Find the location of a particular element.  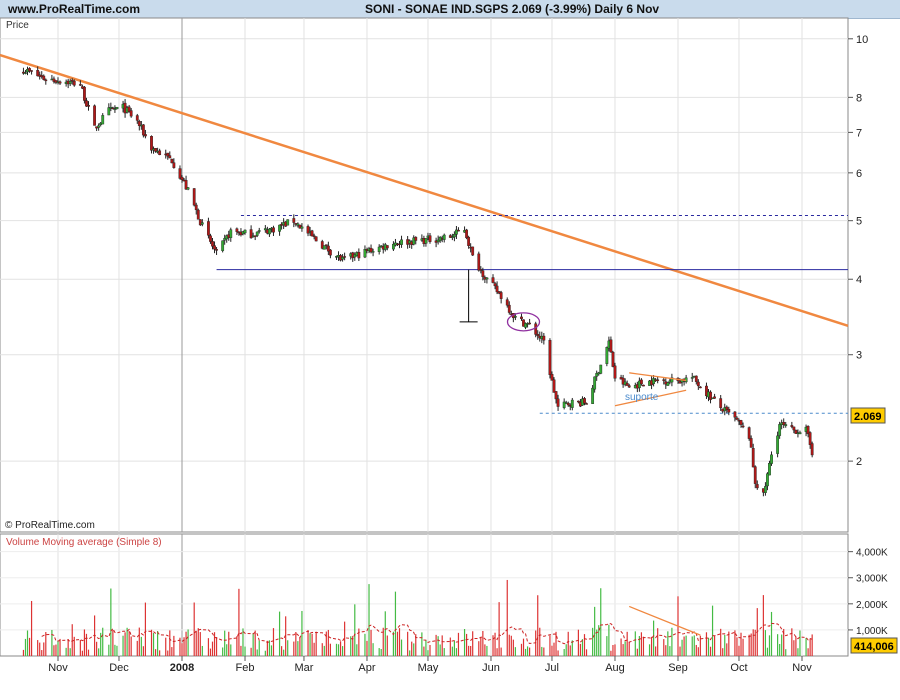

time-tick-label: Oct is located at coordinates (738, 668).